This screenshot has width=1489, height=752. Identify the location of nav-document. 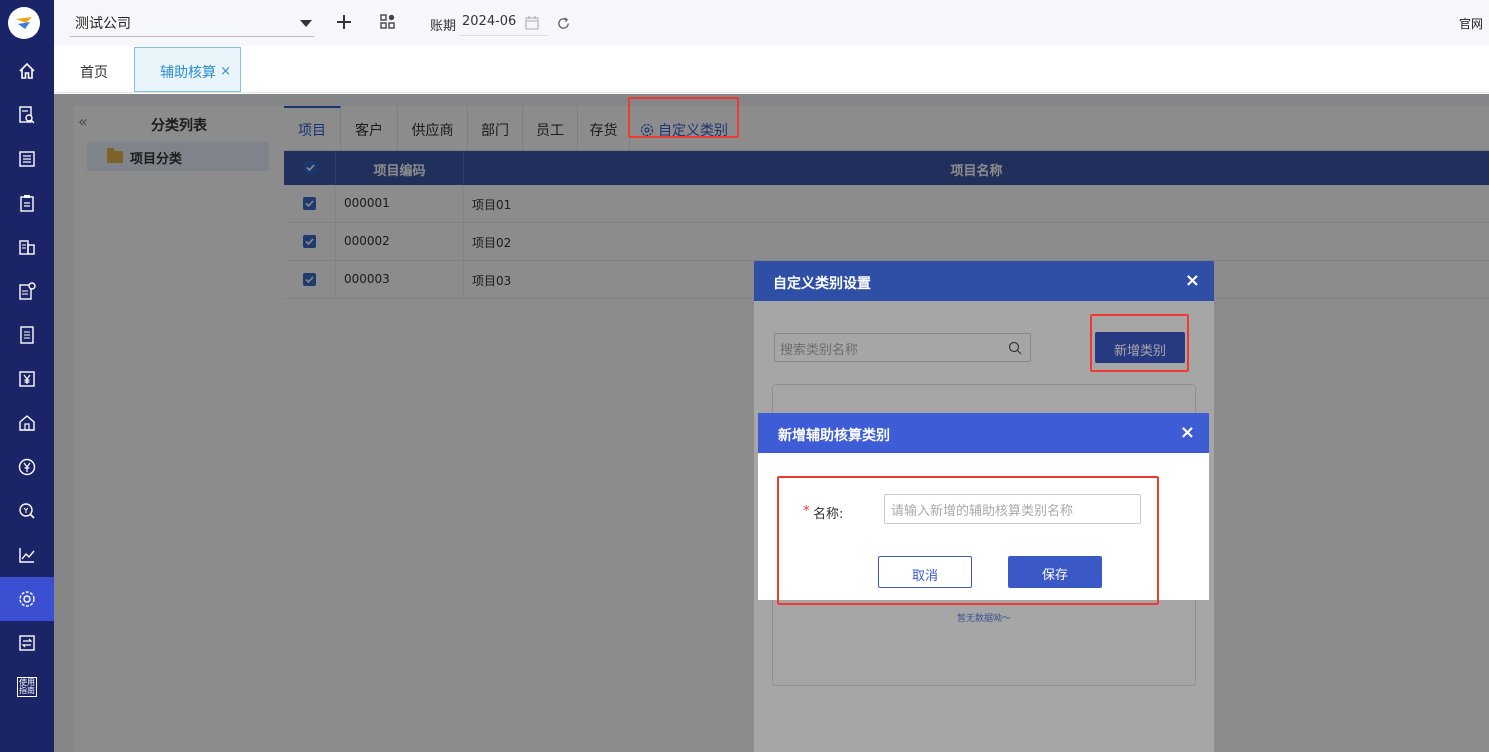
(27, 335).